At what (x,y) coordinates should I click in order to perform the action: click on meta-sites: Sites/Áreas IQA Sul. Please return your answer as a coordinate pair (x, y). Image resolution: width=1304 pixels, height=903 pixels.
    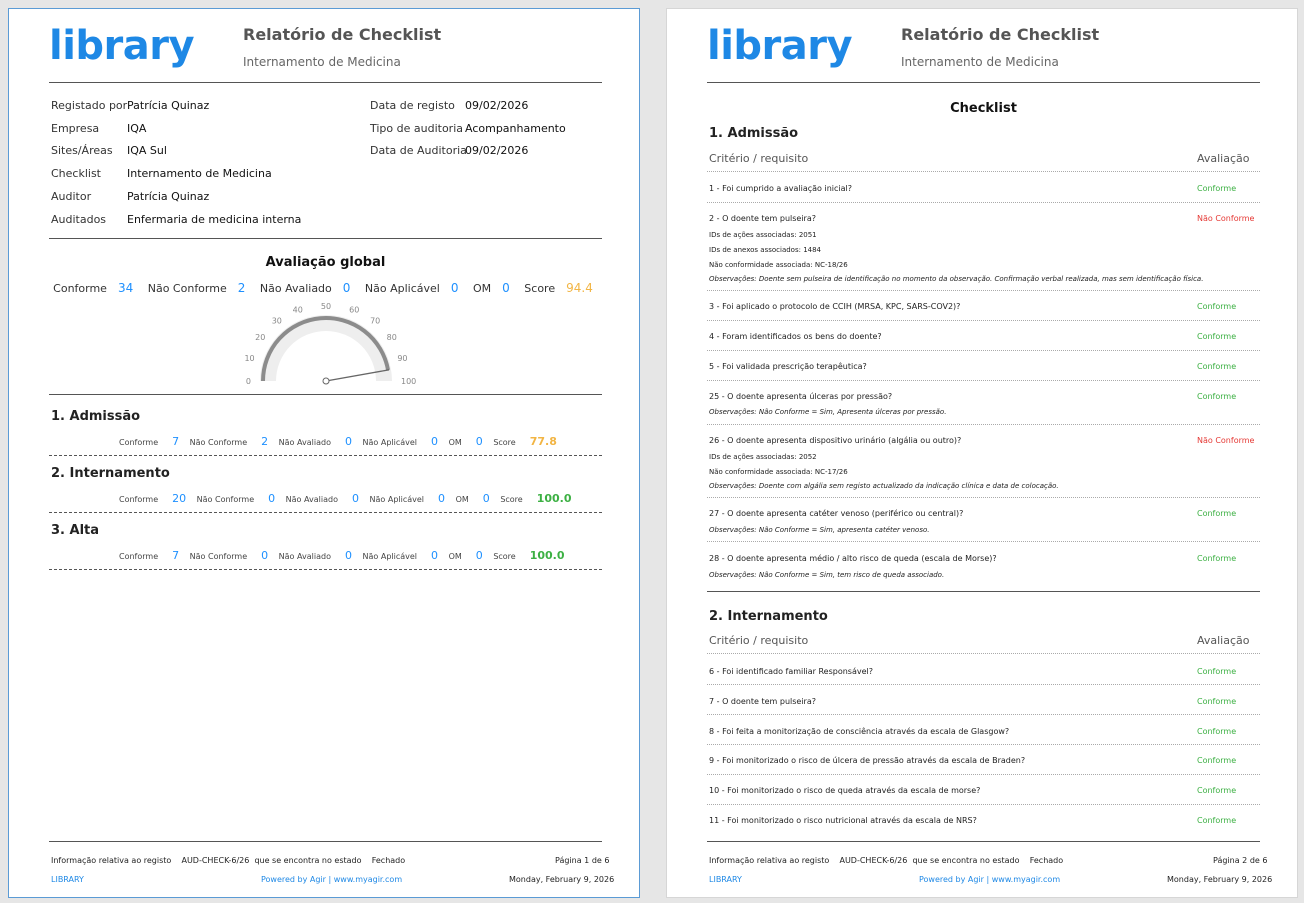
    Looking at the image, I should click on (109, 150).